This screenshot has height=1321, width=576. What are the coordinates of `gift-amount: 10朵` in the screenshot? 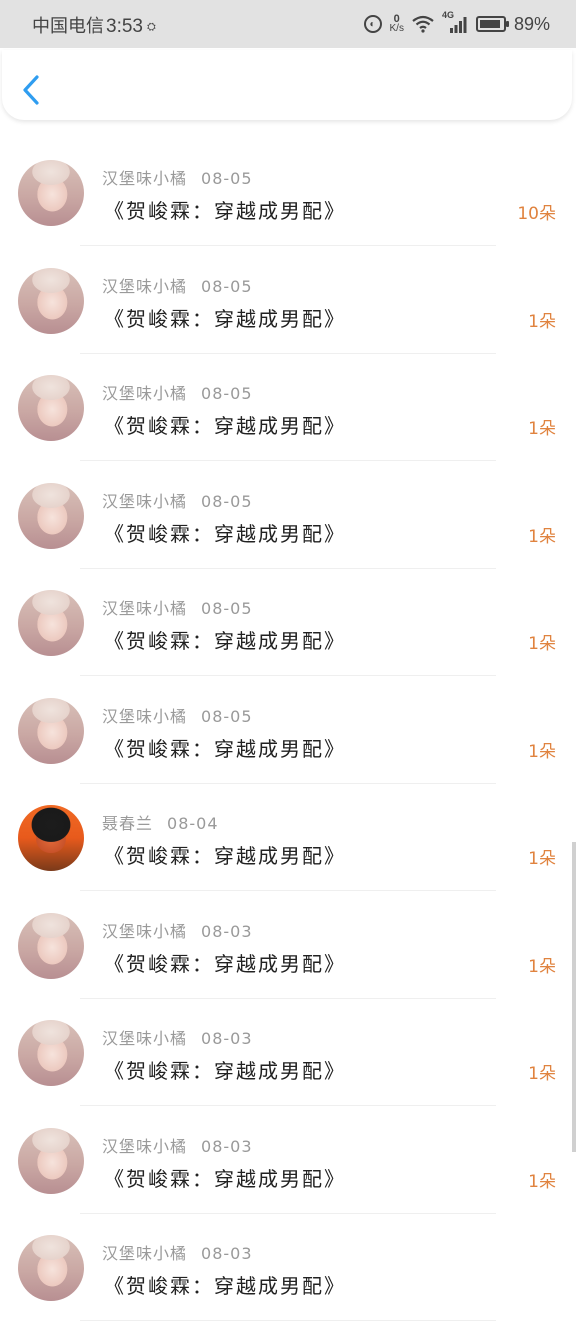 It's located at (536, 214).